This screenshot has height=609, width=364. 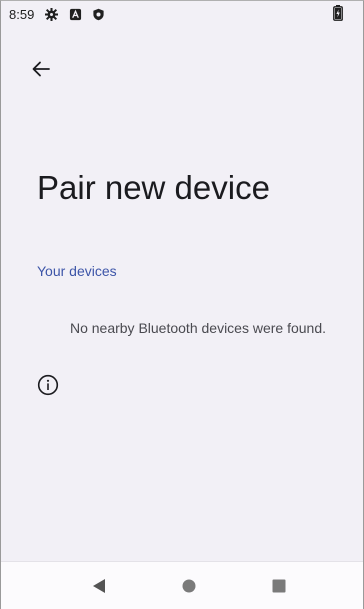 What do you see at coordinates (153, 187) in the screenshot?
I see `page-title: Pair new device` at bounding box center [153, 187].